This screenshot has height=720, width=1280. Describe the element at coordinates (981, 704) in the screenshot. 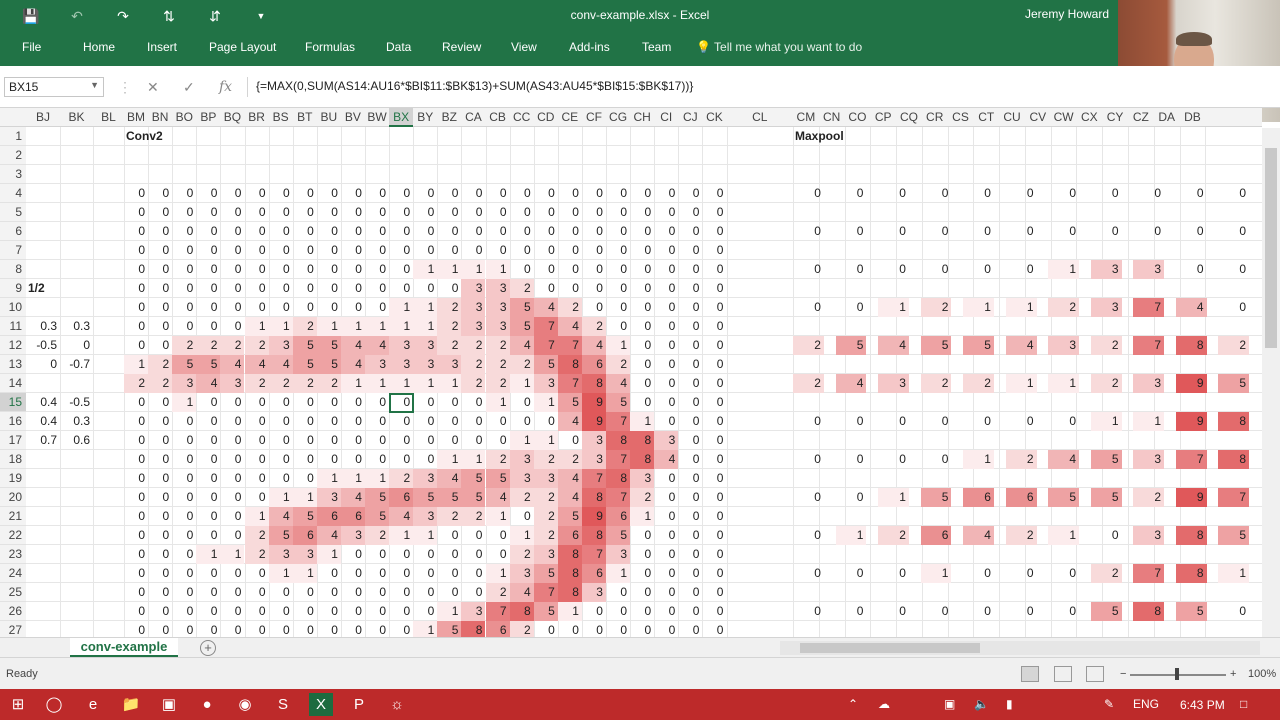

I see `volume-icon: 🔈` at that location.